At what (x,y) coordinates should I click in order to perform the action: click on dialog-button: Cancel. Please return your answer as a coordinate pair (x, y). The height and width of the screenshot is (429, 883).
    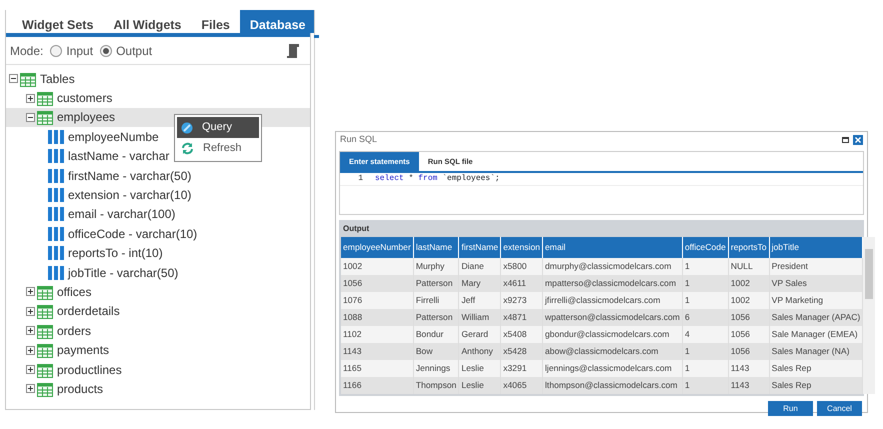
    Looking at the image, I should click on (839, 408).